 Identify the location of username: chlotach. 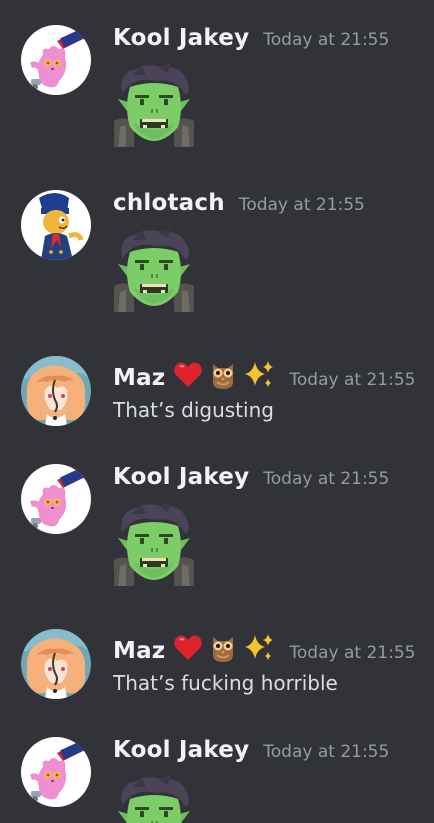
(169, 203).